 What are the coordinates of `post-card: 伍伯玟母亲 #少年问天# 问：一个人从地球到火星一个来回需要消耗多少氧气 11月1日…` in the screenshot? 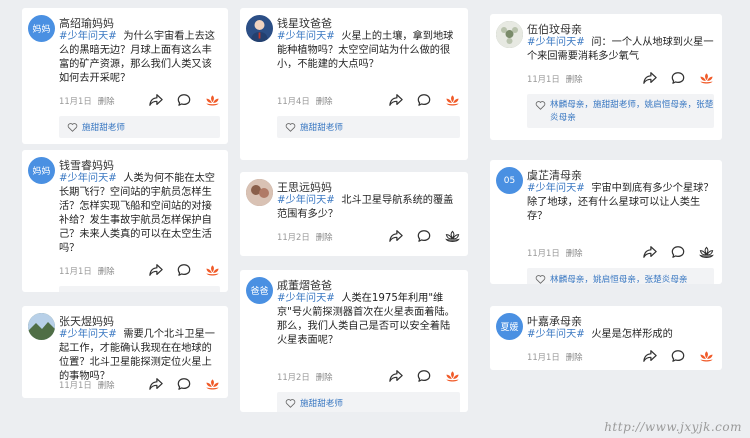 It's located at (606, 77).